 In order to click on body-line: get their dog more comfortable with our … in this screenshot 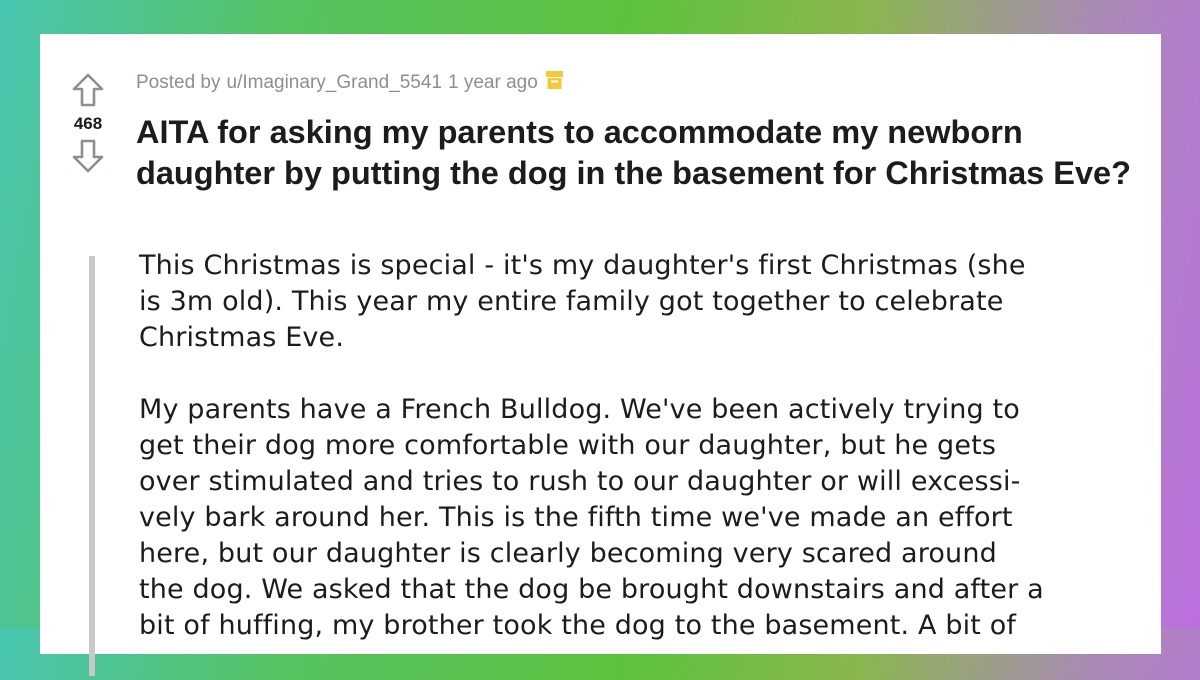, I will do `click(568, 445)`.